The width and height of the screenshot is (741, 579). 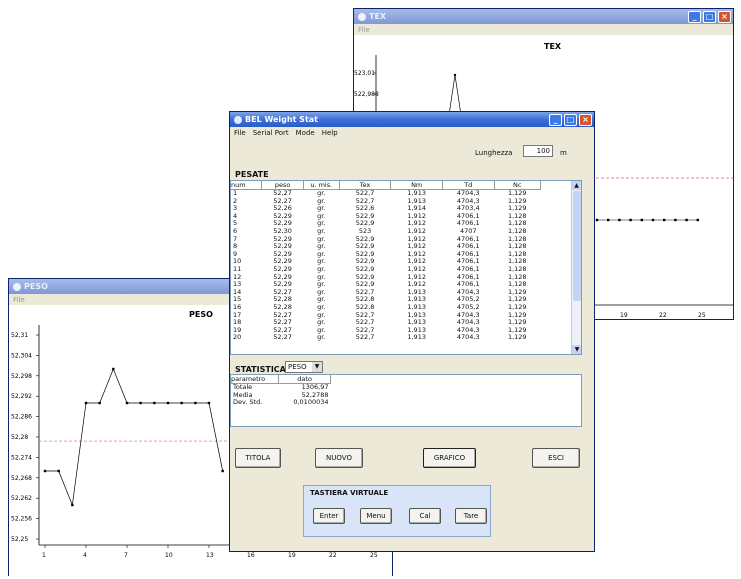 I want to click on x-tick-label: 22, so click(x=333, y=555).